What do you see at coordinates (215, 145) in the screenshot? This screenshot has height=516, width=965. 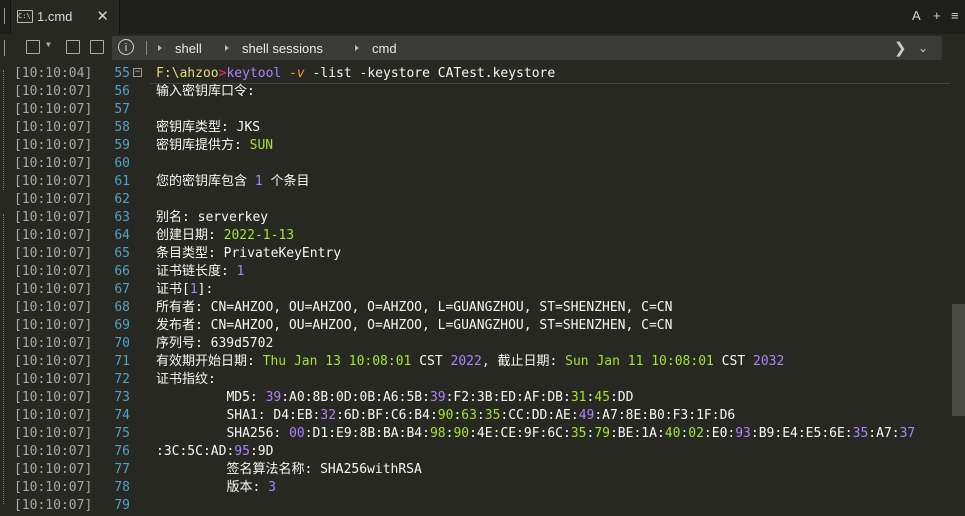 I see `line-text: 密钥库提供方: SUN` at bounding box center [215, 145].